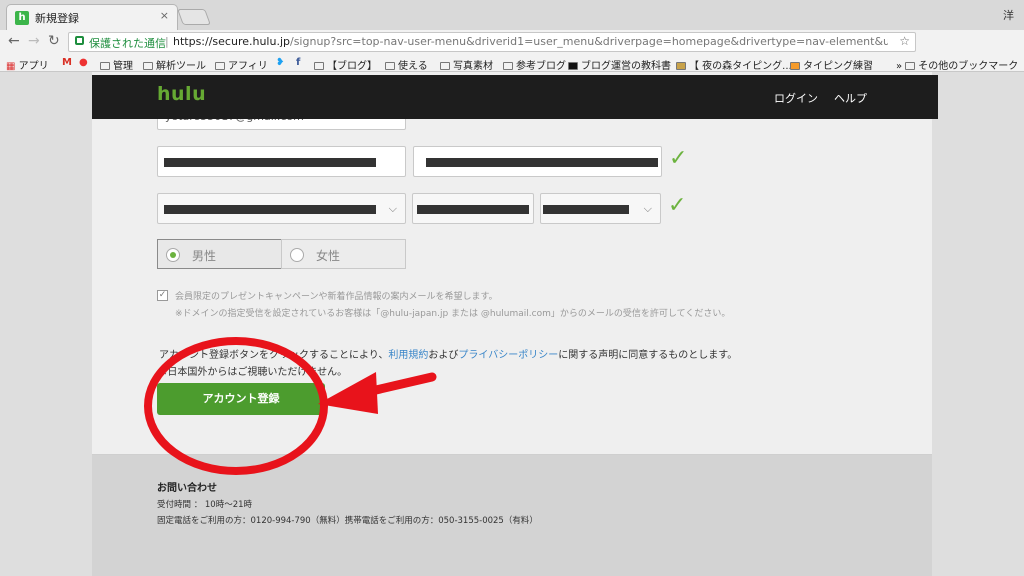 The height and width of the screenshot is (576, 1024). I want to click on lock-icon, so click(79, 40).